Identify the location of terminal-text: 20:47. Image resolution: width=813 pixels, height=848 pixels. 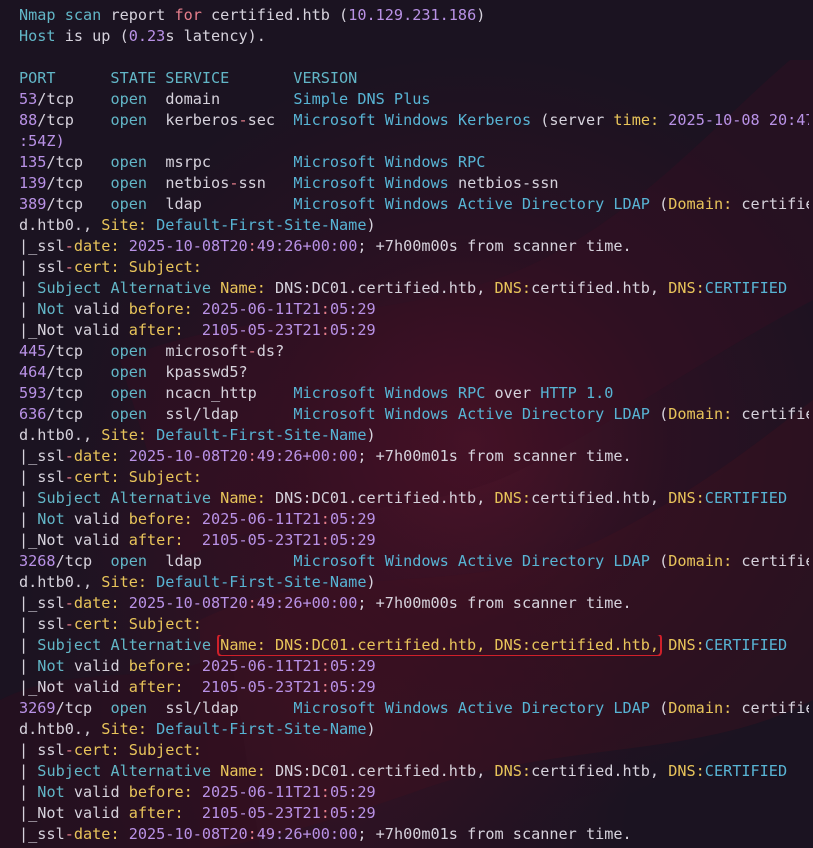
(788, 120).